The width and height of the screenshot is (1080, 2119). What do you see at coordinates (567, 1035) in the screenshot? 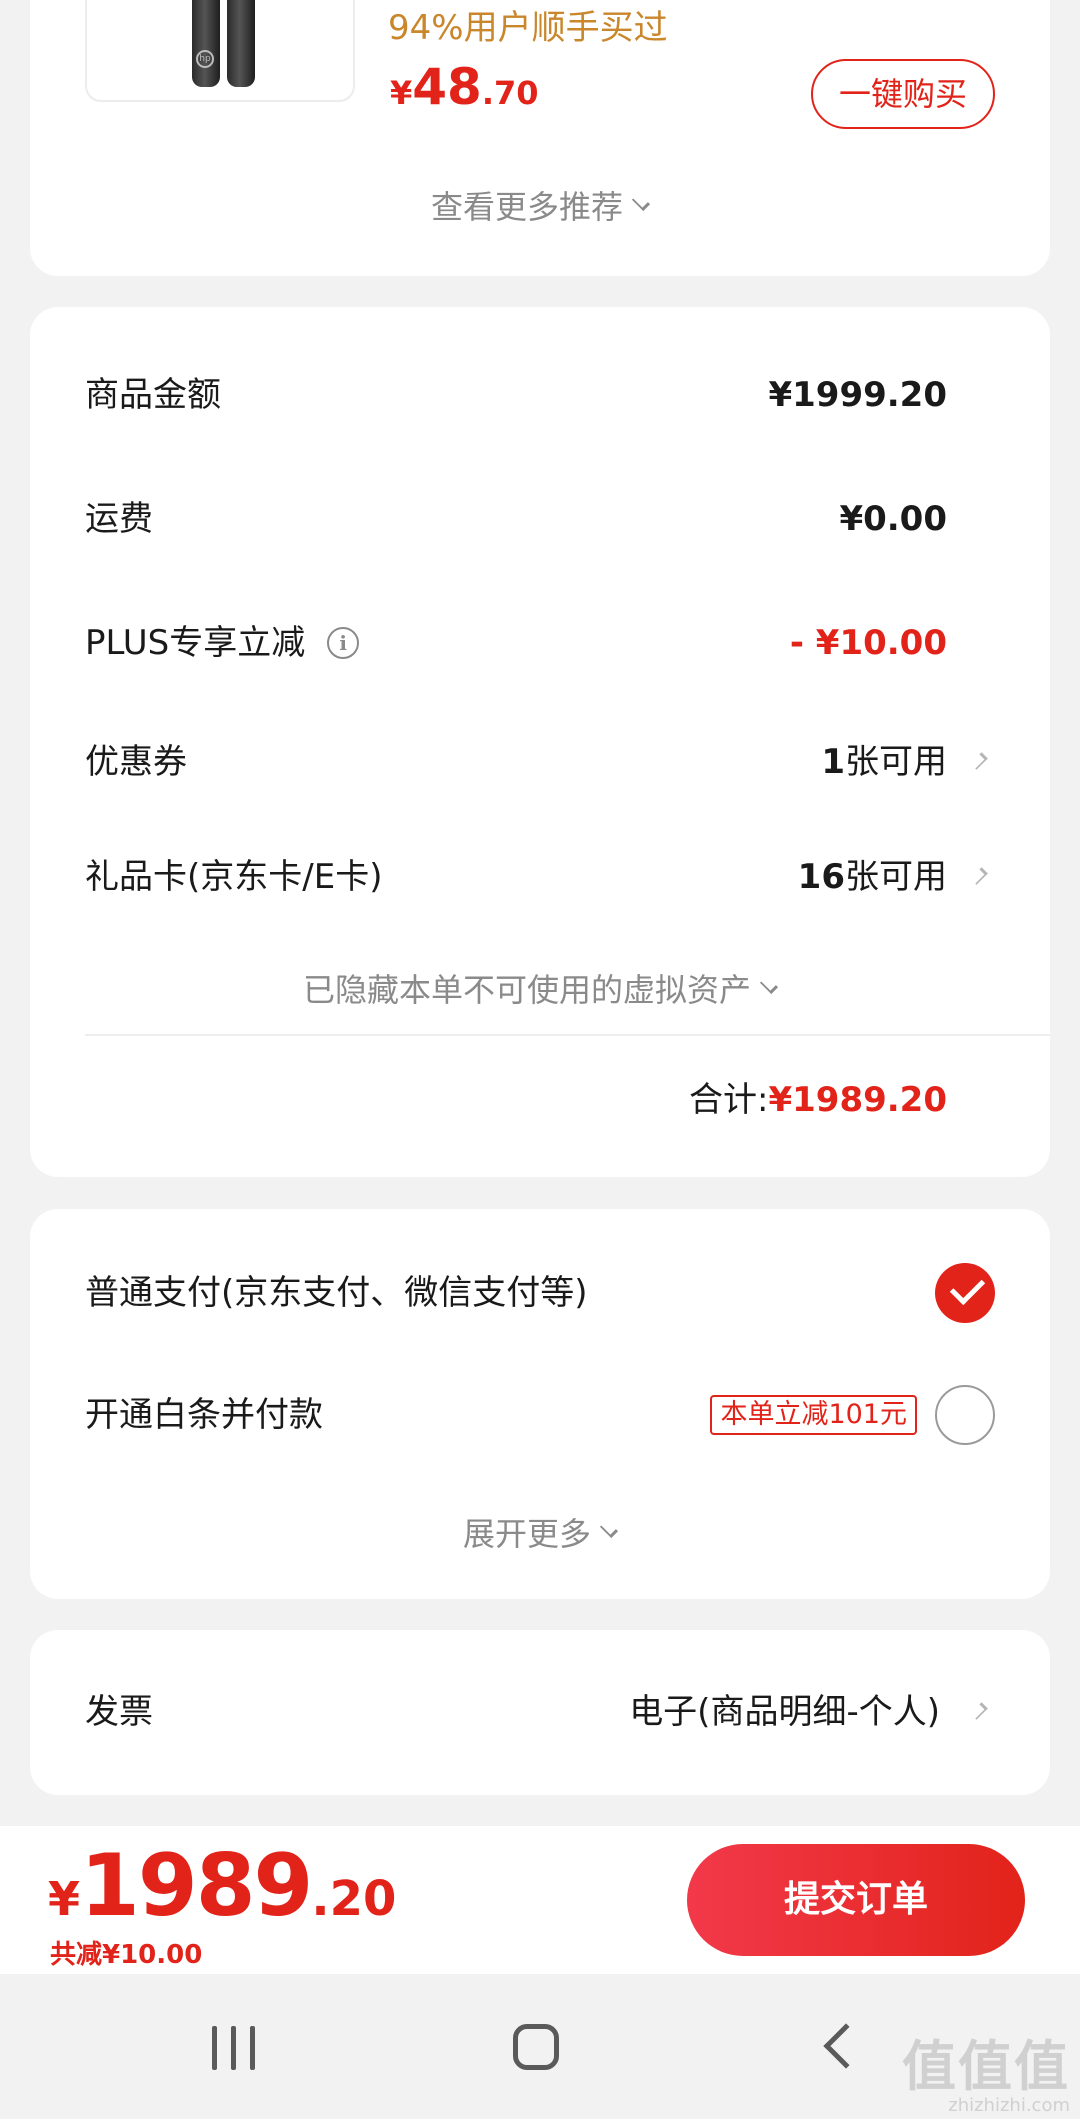
I see `divider` at bounding box center [567, 1035].